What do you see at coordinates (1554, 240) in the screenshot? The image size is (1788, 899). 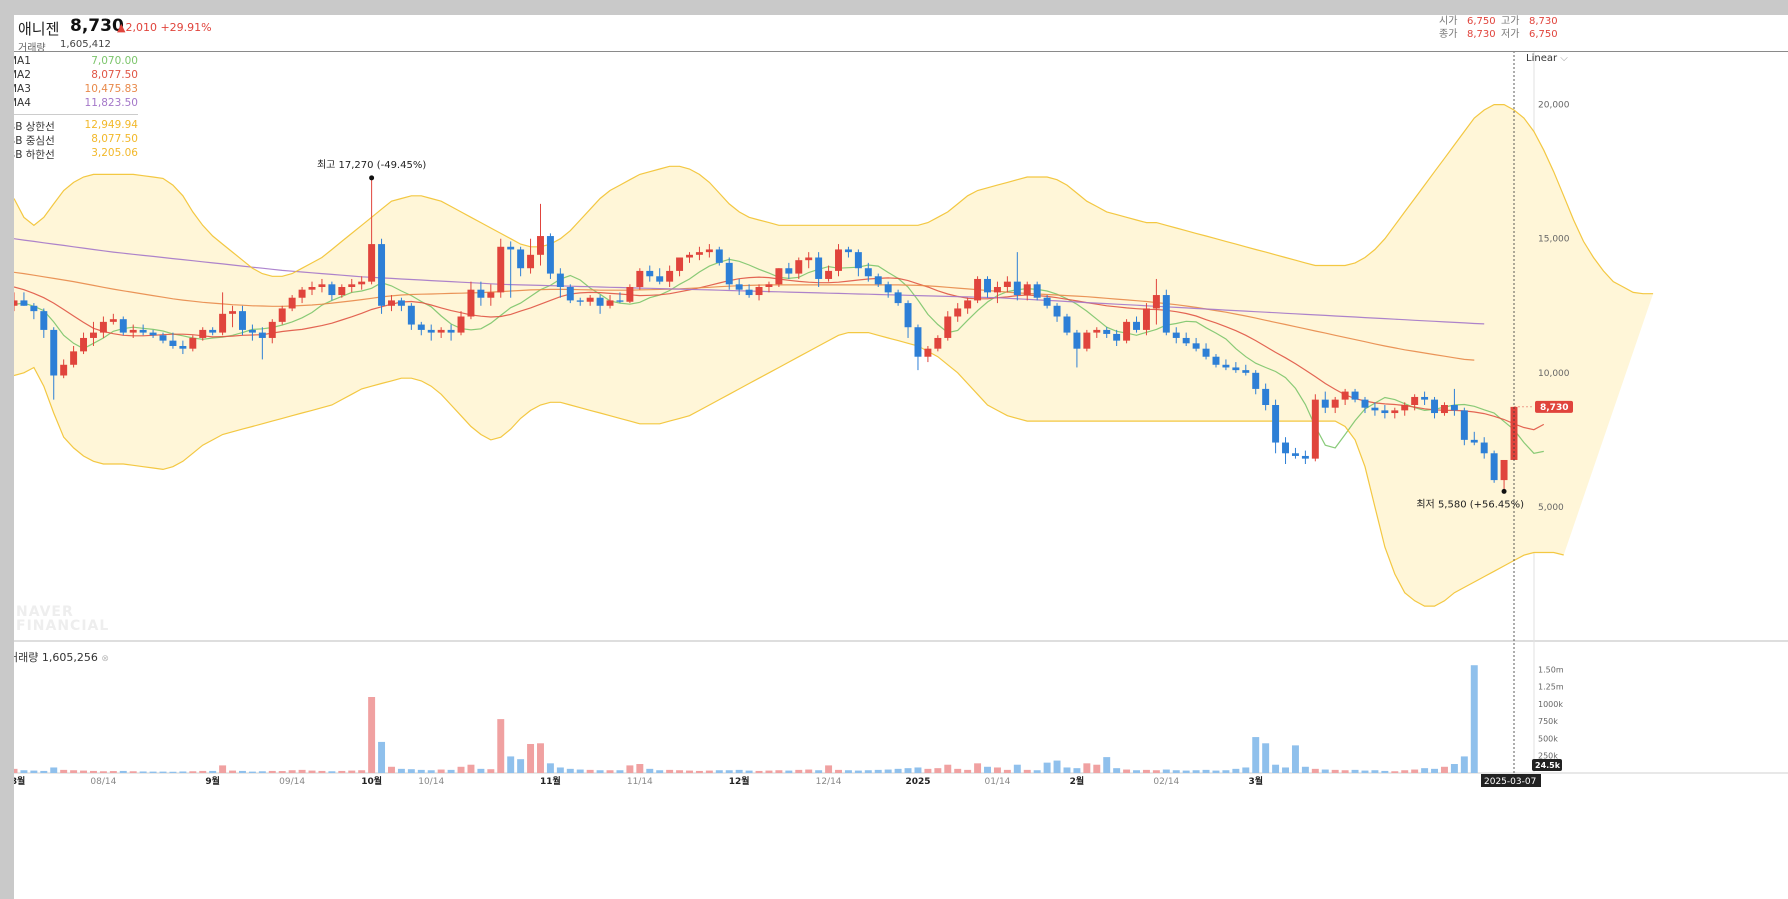 I see `price-tick-label: 15,000` at bounding box center [1554, 240].